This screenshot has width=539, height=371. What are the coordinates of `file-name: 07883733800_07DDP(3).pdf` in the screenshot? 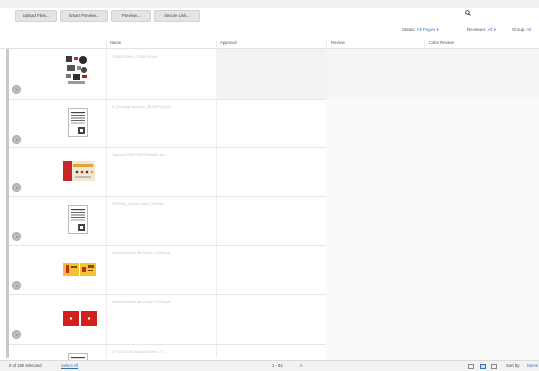 It's located at (134, 57).